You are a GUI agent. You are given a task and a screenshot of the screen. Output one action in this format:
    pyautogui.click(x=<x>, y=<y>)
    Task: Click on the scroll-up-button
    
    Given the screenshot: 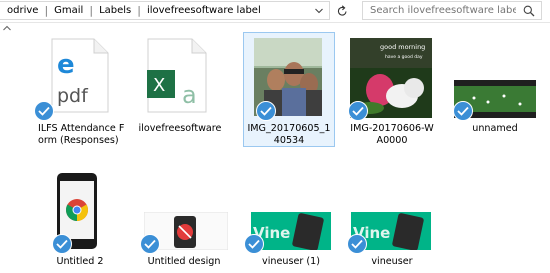 What is the action you would take?
    pyautogui.click(x=7, y=30)
    